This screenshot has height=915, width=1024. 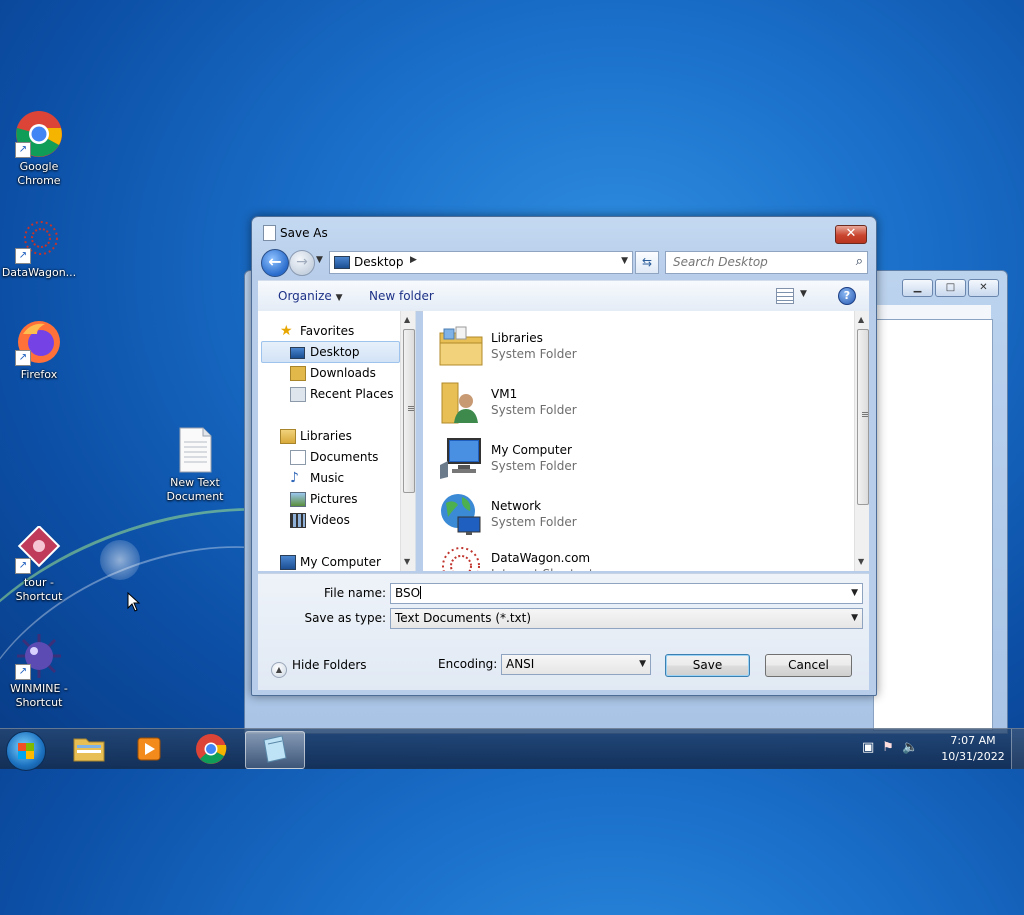 I want to click on nav-scrollbar: ▲ ▼, so click(x=407, y=441).